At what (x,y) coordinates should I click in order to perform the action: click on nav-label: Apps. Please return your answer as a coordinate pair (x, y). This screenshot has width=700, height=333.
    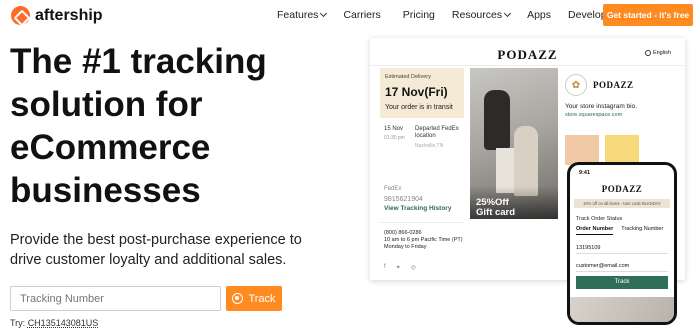
    Looking at the image, I should click on (539, 15).